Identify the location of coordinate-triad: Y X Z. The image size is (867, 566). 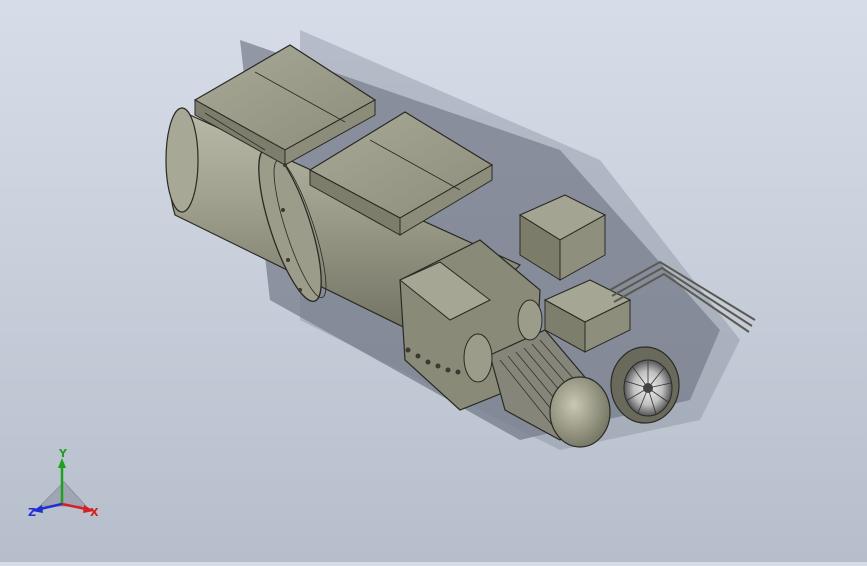
(64, 486).